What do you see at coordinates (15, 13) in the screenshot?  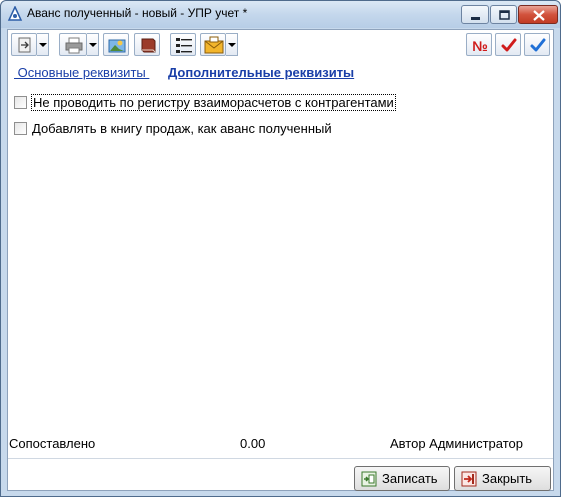 I see `app-logo-icon` at bounding box center [15, 13].